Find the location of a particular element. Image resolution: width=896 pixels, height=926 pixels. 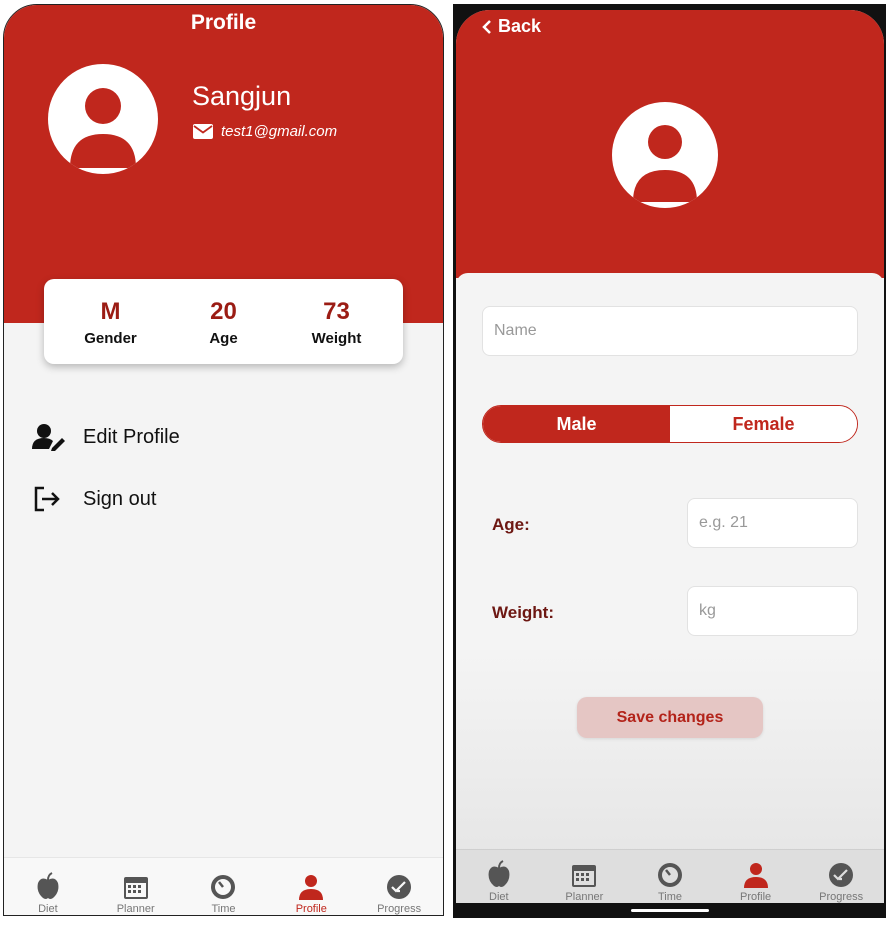

stat-label: Gender is located at coordinates (110, 338).